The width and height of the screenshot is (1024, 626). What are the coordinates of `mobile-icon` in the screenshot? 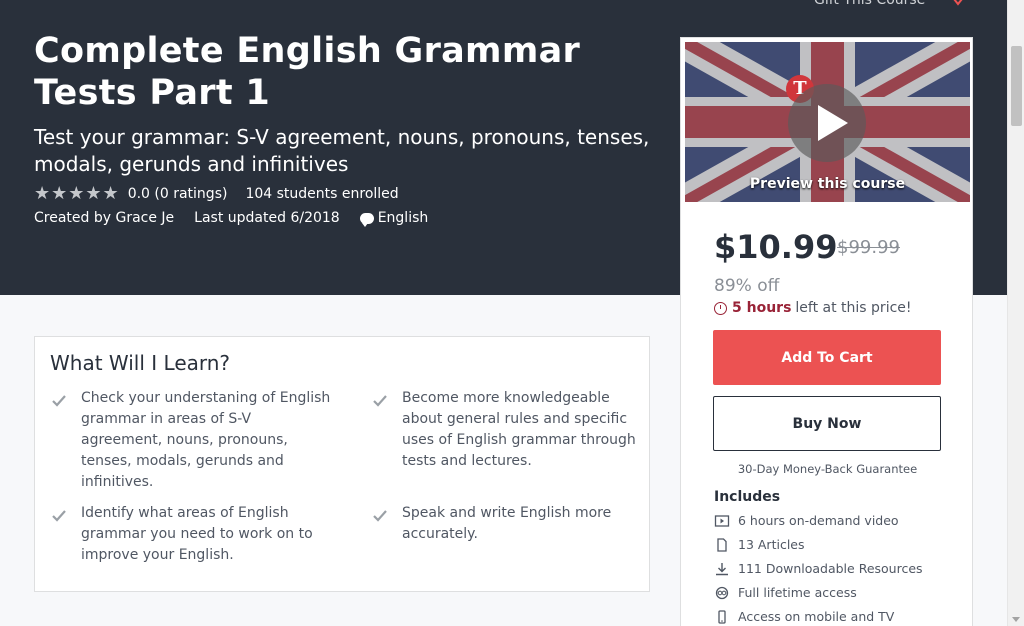 It's located at (722, 616).